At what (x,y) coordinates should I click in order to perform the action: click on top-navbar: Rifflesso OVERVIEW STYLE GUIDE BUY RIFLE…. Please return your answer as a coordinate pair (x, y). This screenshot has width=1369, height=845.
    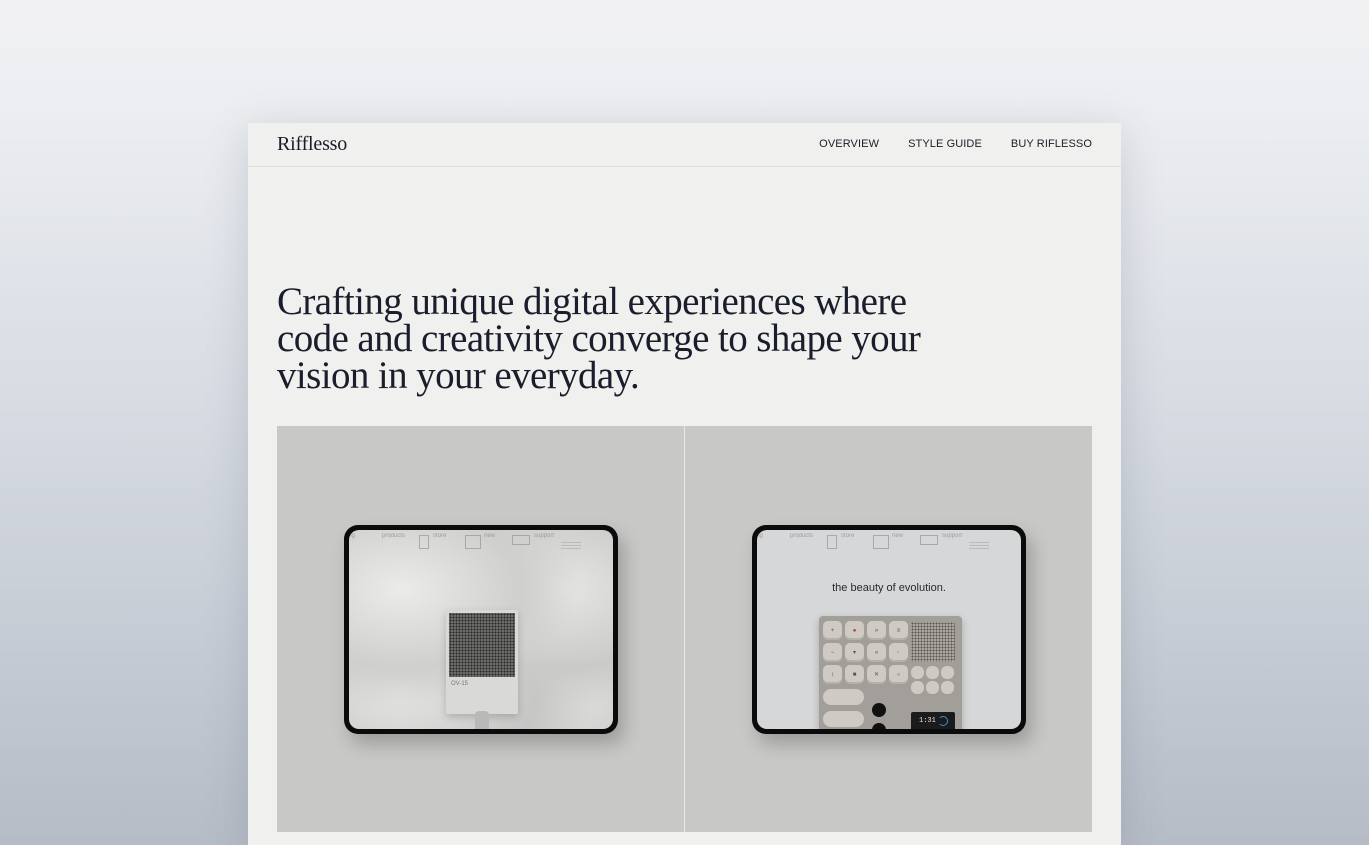
    Looking at the image, I should click on (684, 145).